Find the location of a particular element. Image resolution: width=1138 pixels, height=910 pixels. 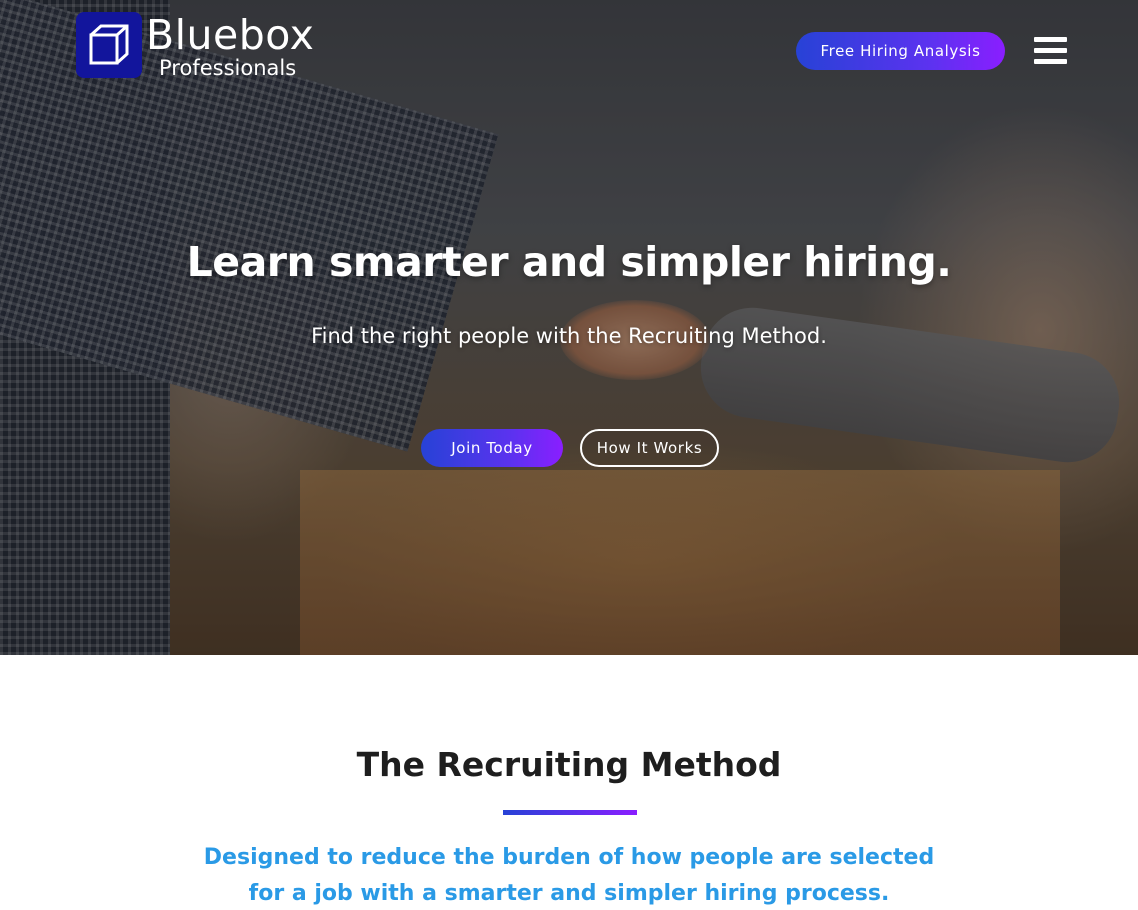

free-hiring-analysis-button: Free Hiring Analysis is located at coordinates (900, 51).